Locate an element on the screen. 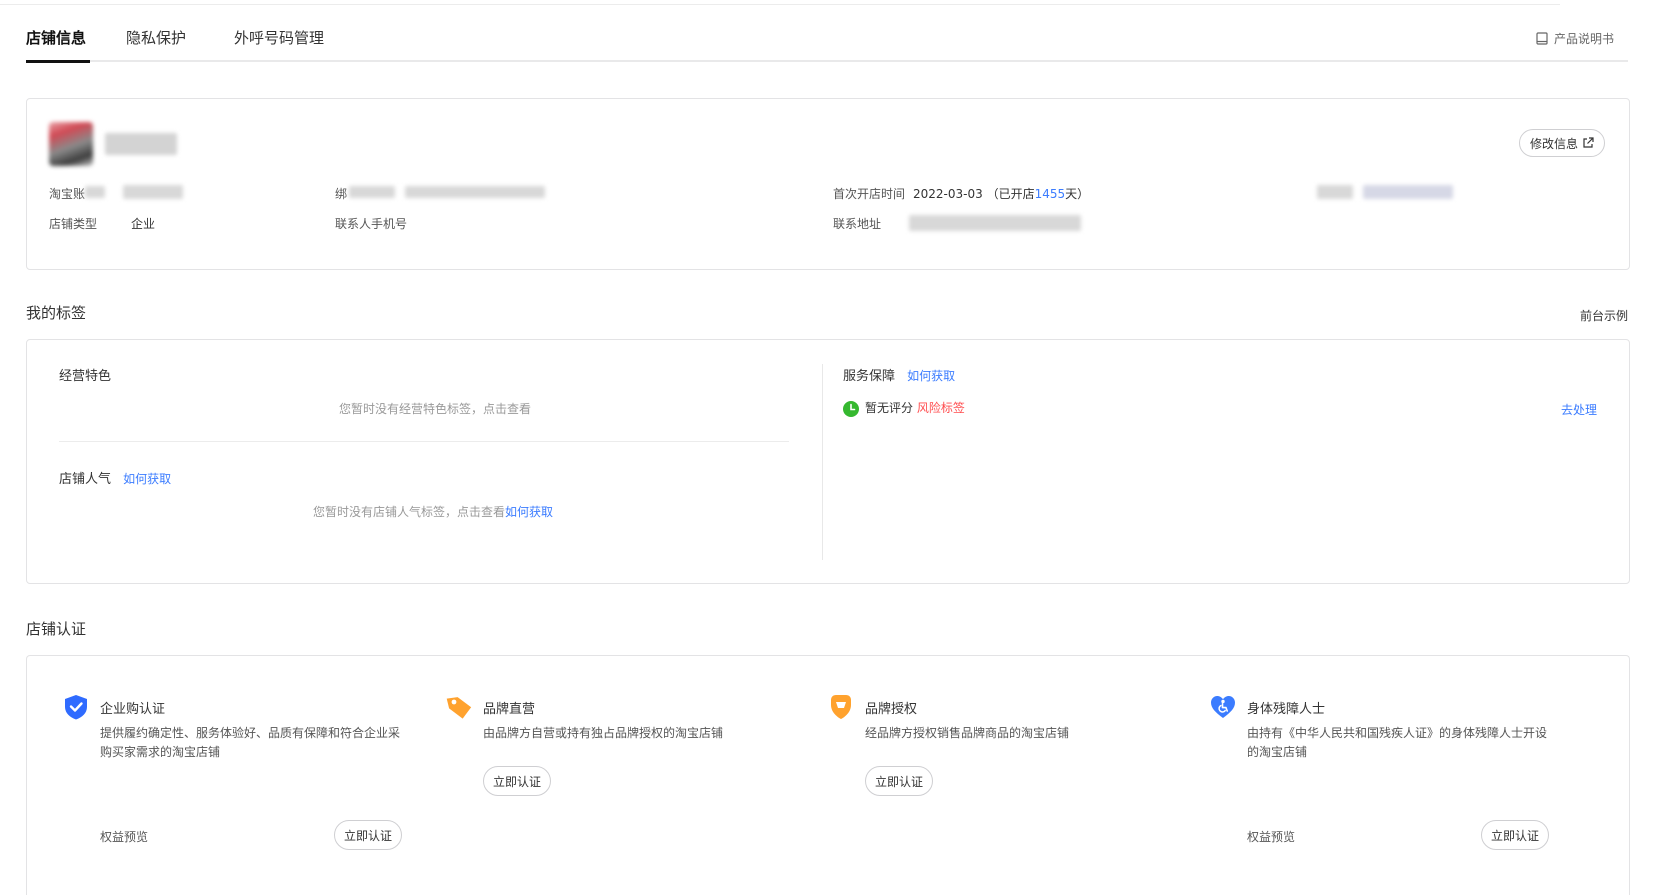  benefit-preview-link-disabled-persons: 权益预览 is located at coordinates (1271, 836).